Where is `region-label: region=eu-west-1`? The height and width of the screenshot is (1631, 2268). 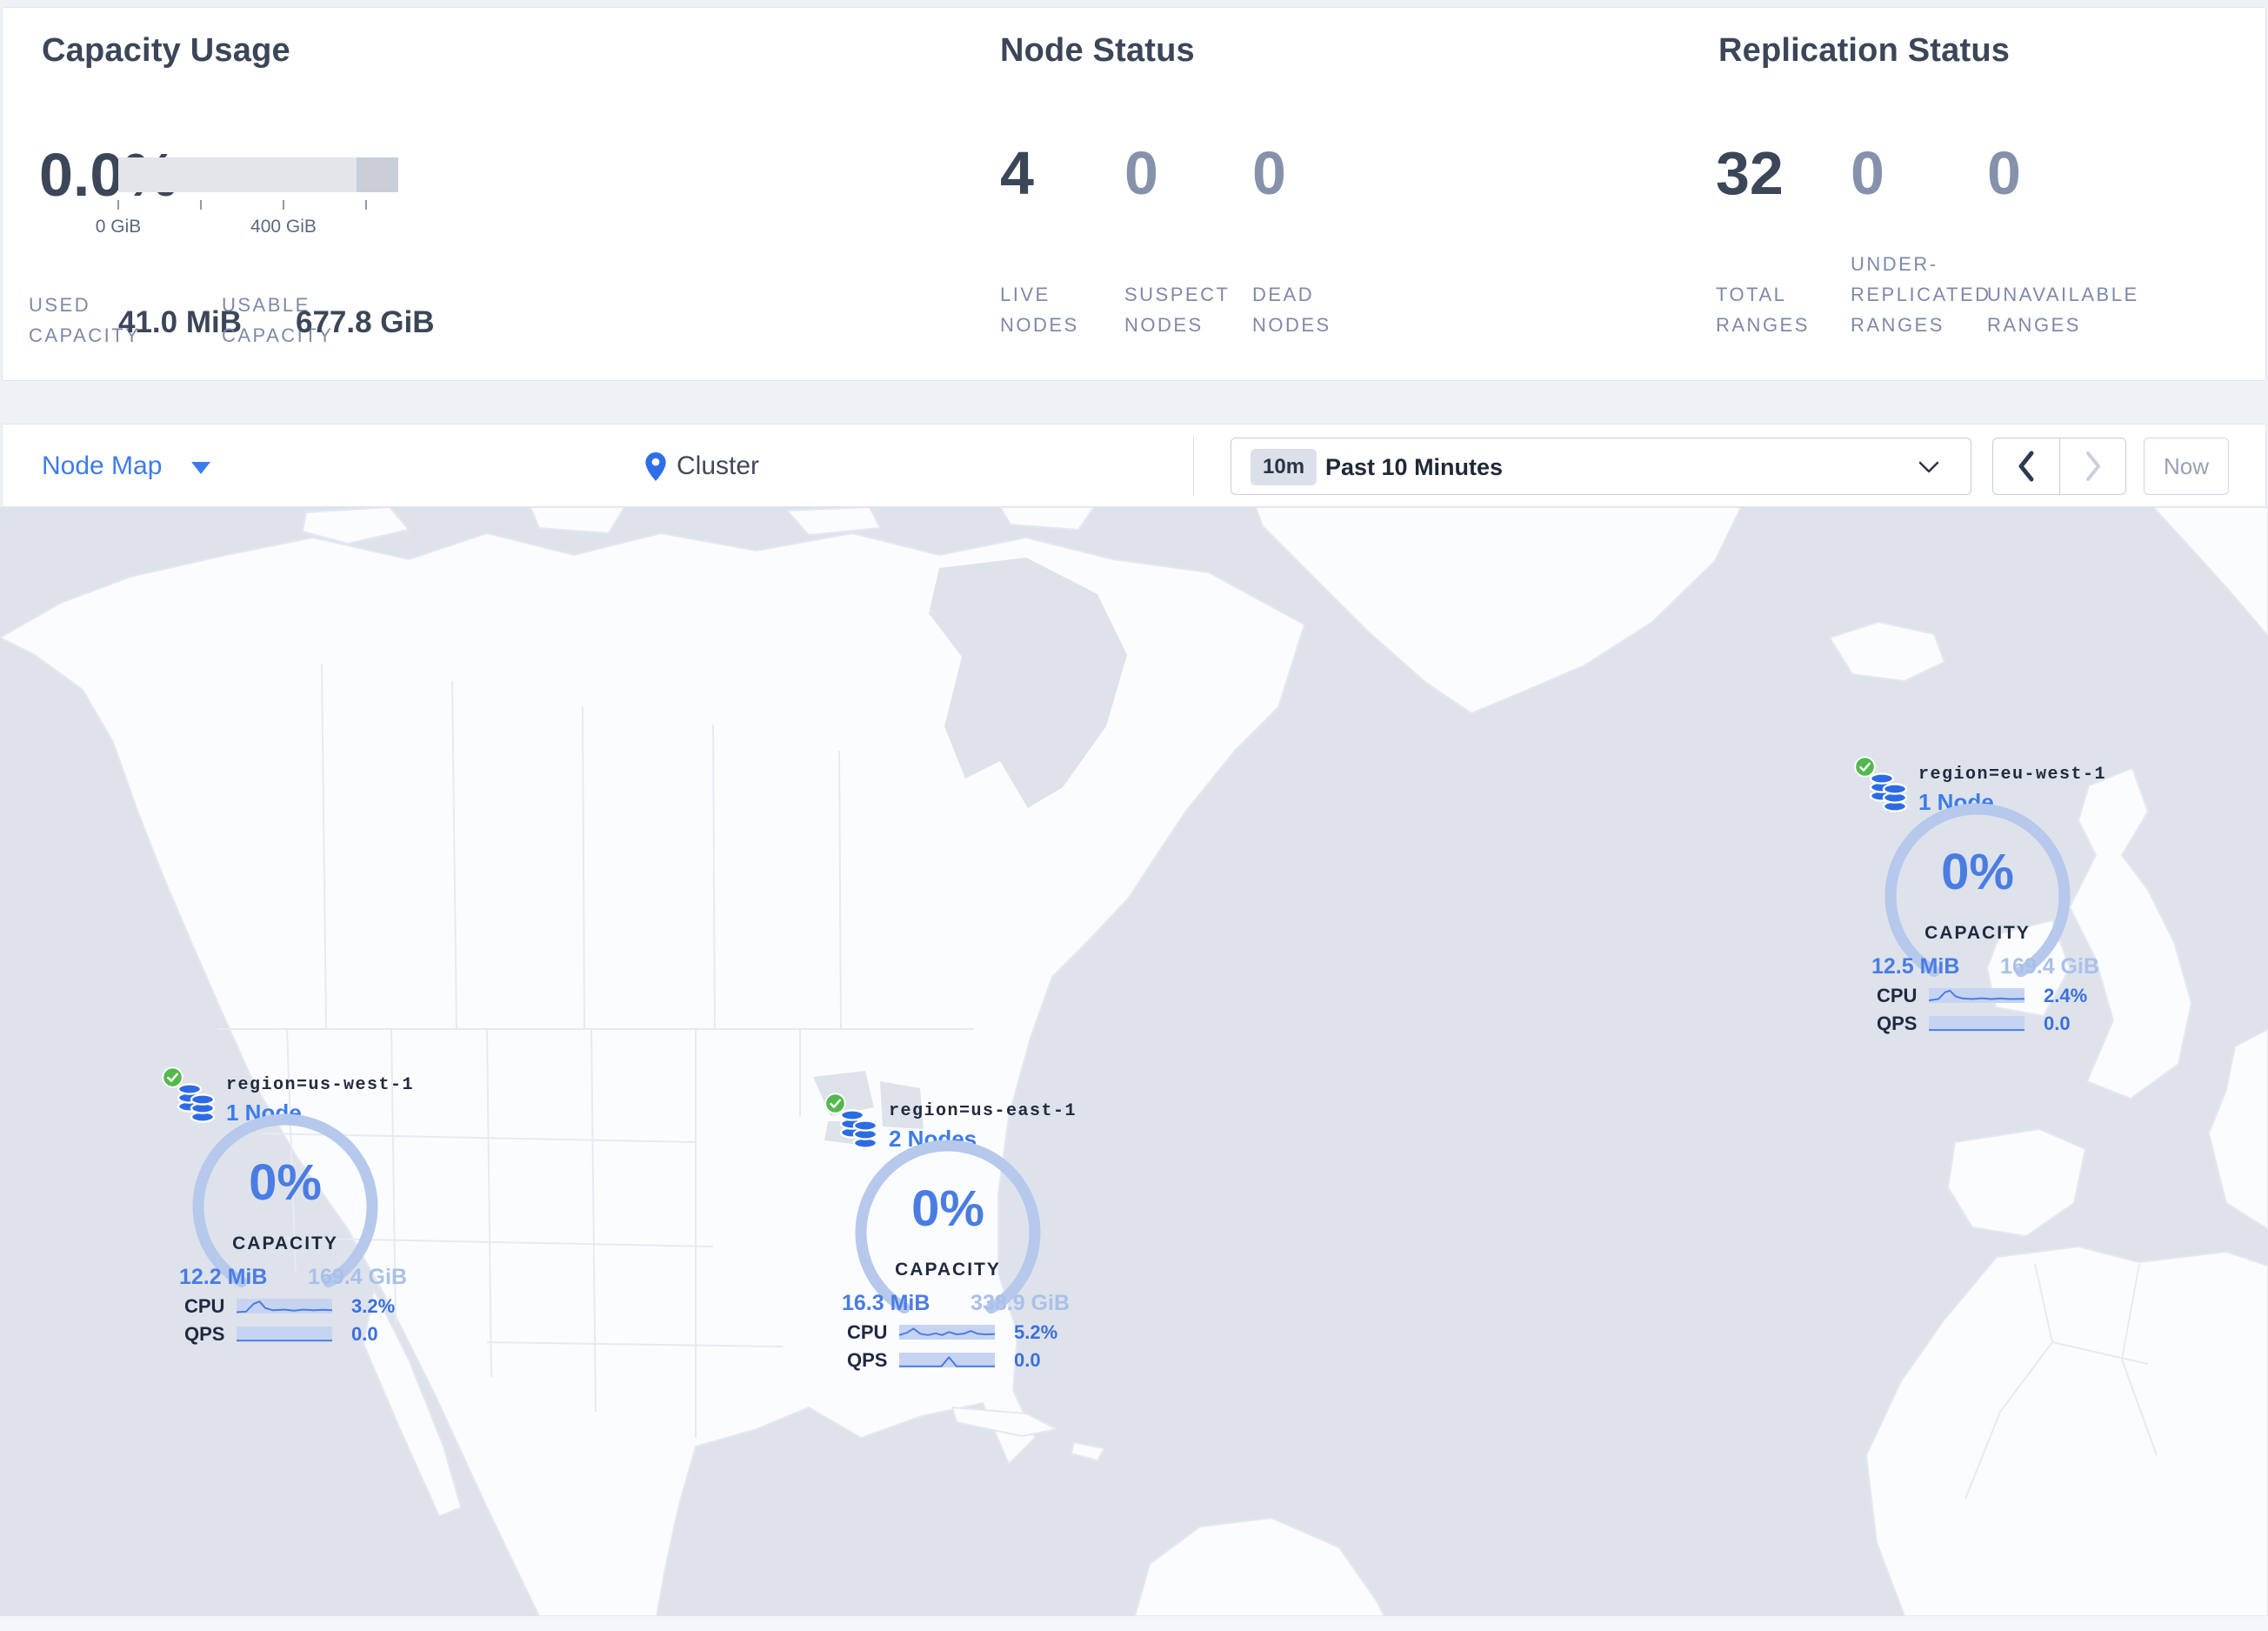 region-label: region=eu-west-1 is located at coordinates (2012, 775).